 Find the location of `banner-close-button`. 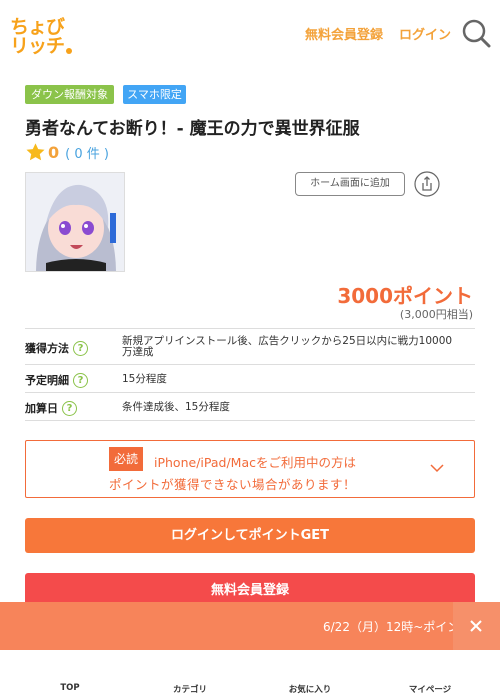

banner-close-button is located at coordinates (476, 626).